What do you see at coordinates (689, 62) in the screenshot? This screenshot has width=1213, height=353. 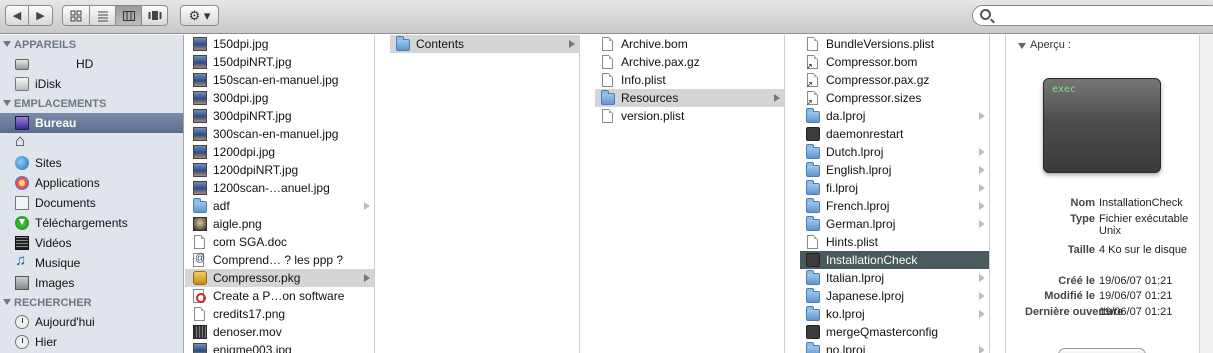 I see `file-row: Archive.pax.gz` at bounding box center [689, 62].